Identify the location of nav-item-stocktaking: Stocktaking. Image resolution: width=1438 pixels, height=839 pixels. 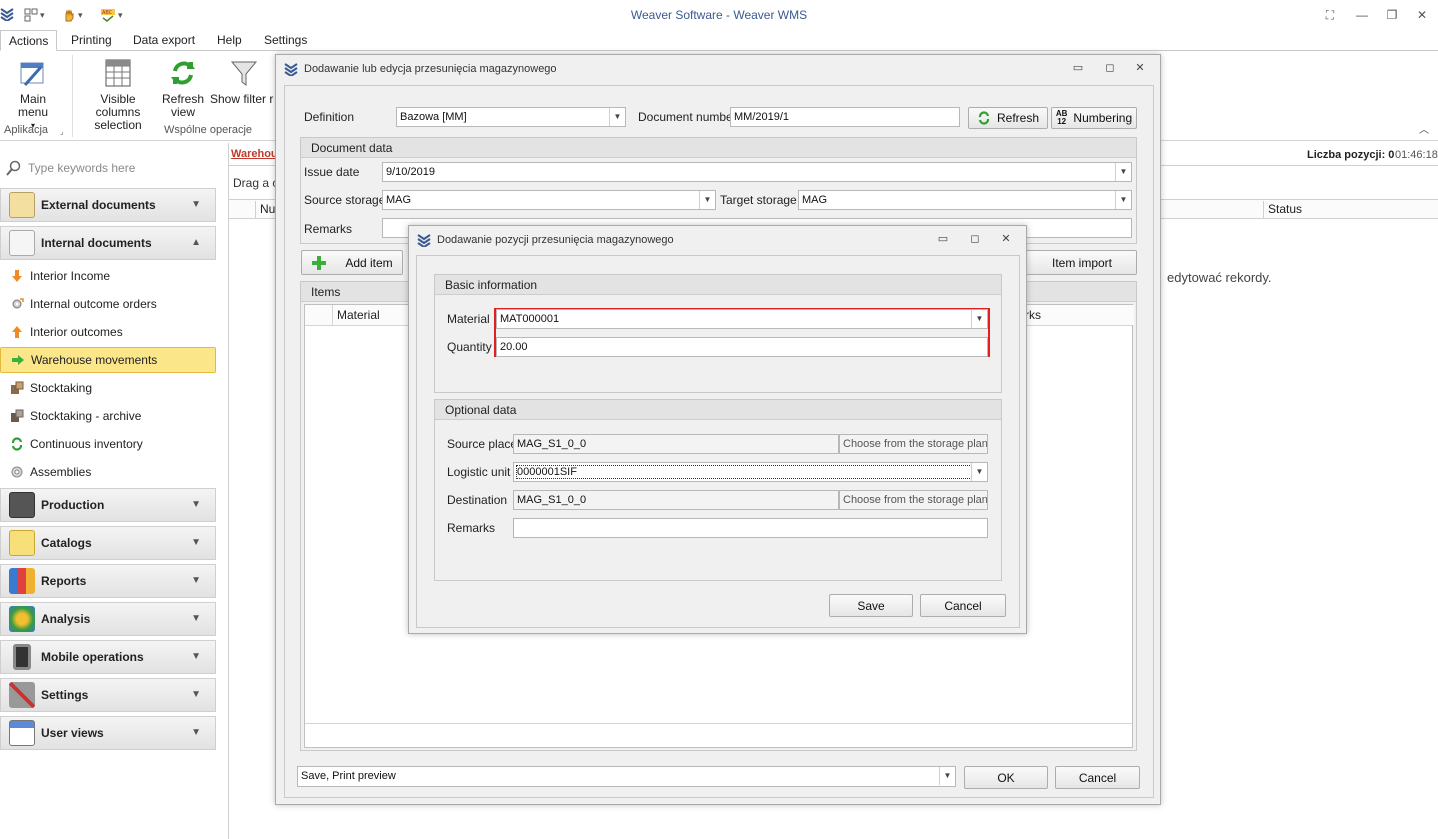
(108, 388).